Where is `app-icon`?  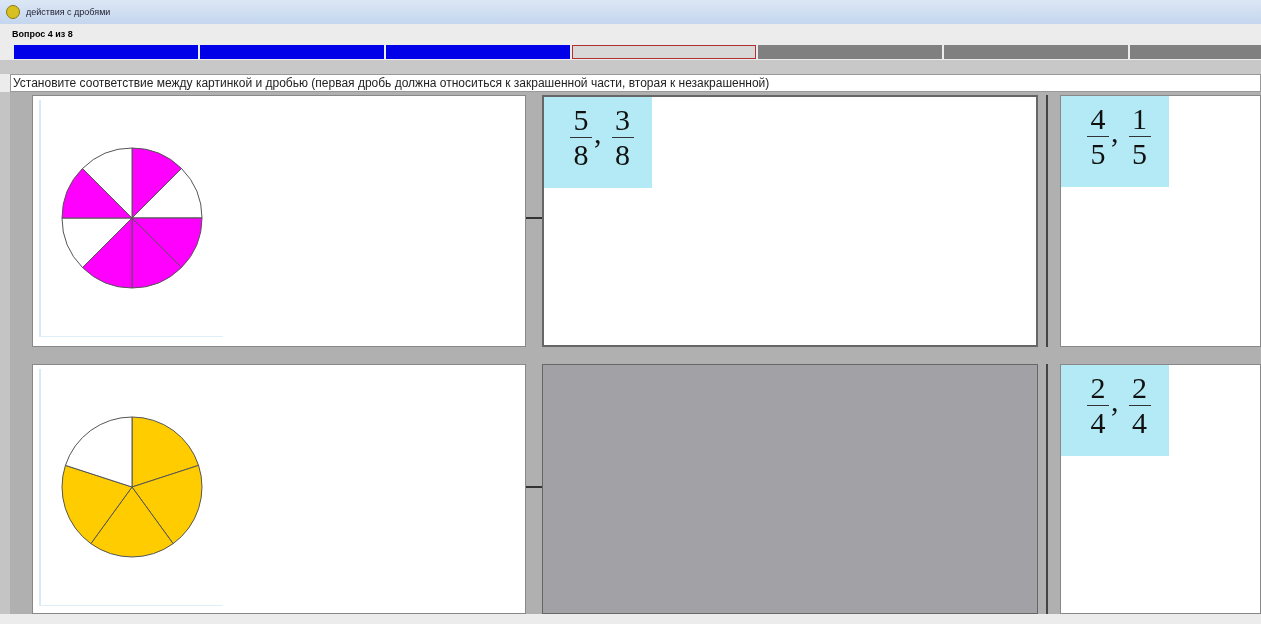 app-icon is located at coordinates (13, 12).